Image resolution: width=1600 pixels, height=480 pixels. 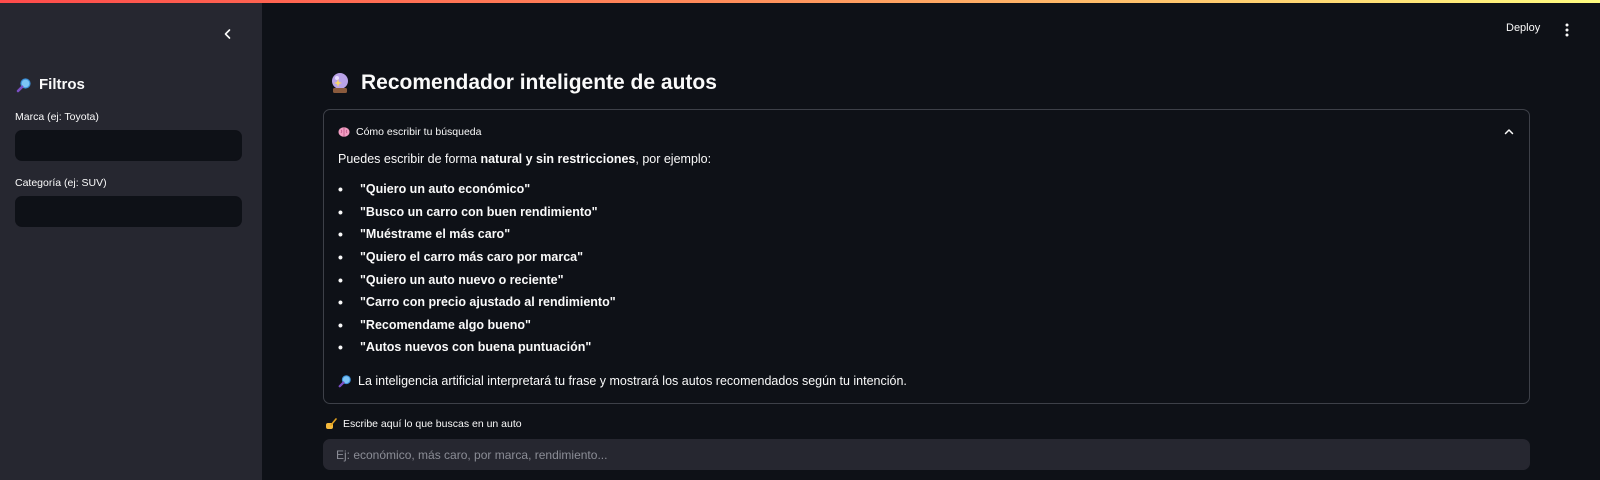 I want to click on main-menu-button, so click(x=1567, y=30).